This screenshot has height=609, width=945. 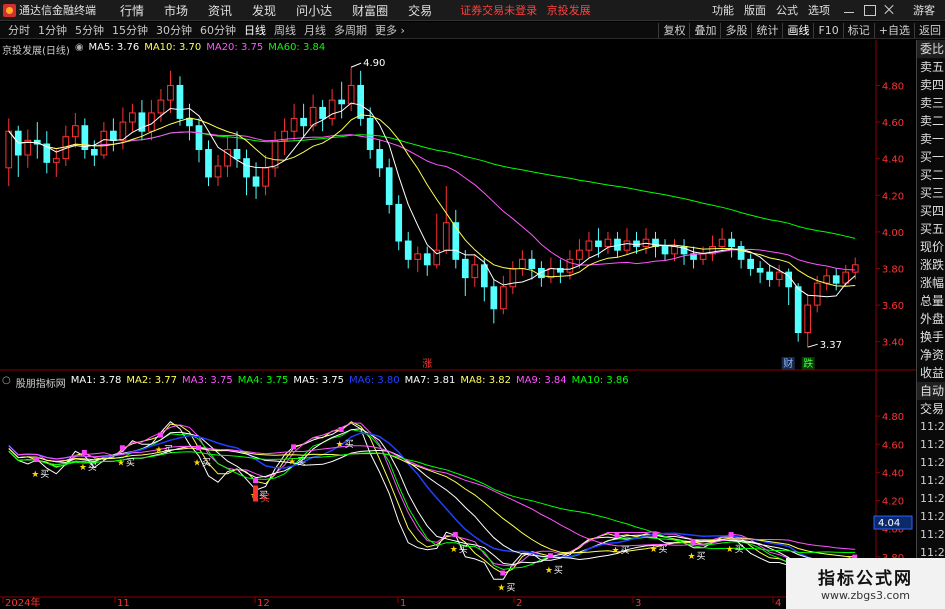 I want to click on side-item-1: 卖五, so click(x=931, y=67).